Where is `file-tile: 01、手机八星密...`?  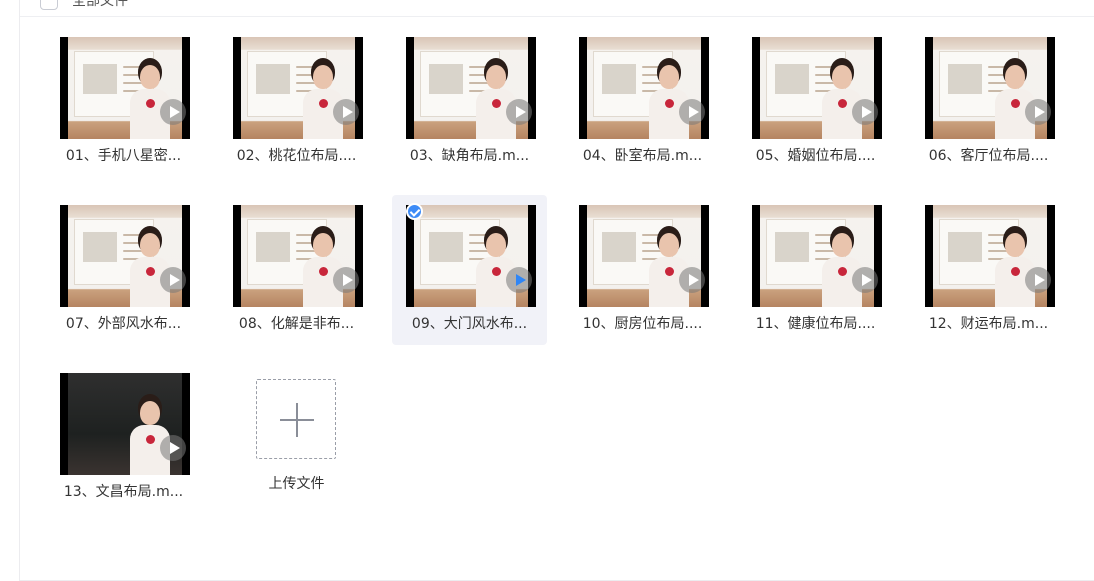
file-tile: 01、手机八星密... is located at coordinates (123, 102).